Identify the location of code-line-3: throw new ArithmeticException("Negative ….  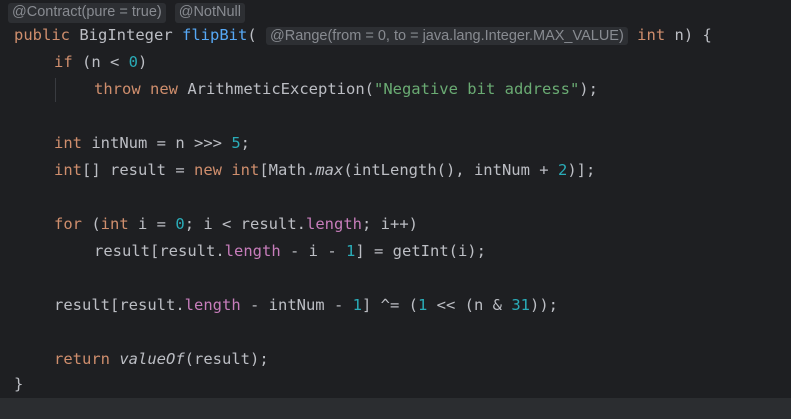
(346, 89).